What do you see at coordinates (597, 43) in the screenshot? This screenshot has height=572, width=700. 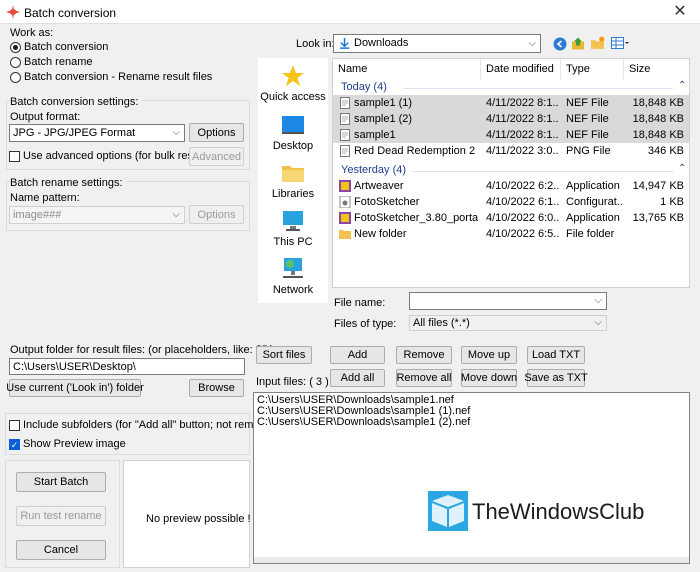 I see `new-folder-icon` at bounding box center [597, 43].